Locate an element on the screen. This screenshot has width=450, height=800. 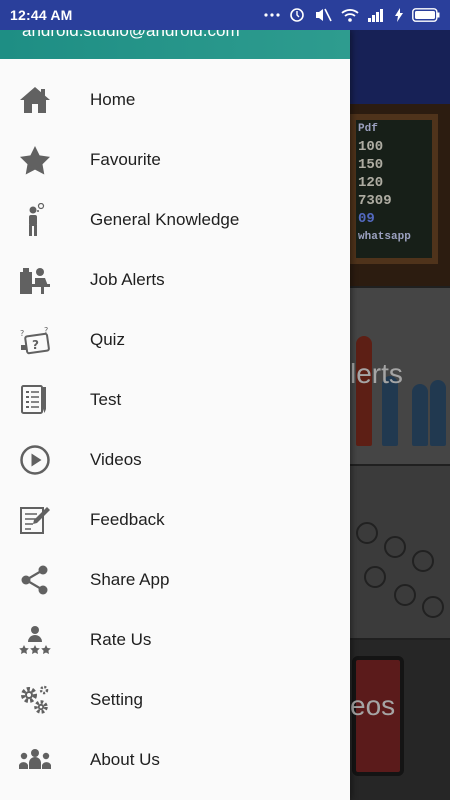
menu-item-label: Videos is located at coordinates (116, 459).